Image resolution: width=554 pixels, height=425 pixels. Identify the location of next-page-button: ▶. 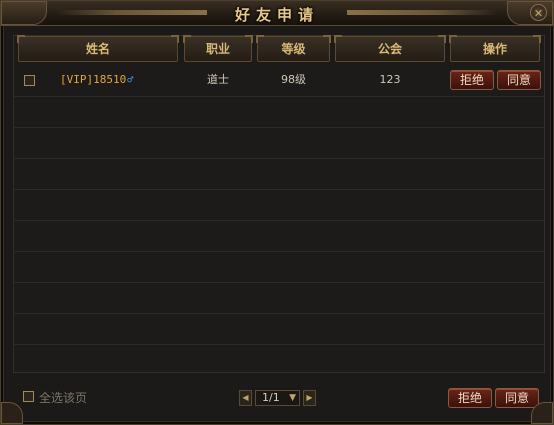
(309, 398).